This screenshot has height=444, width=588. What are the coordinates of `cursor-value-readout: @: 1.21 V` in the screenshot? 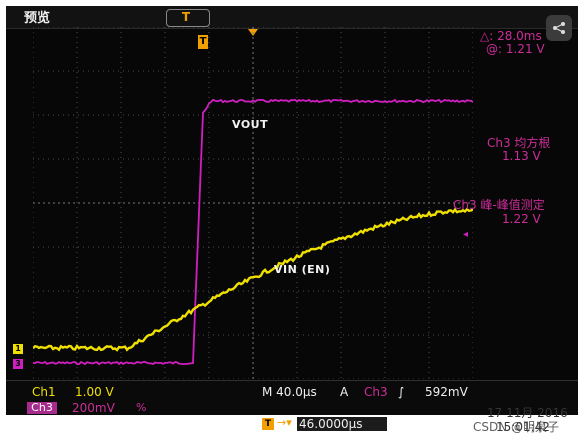 It's located at (515, 49).